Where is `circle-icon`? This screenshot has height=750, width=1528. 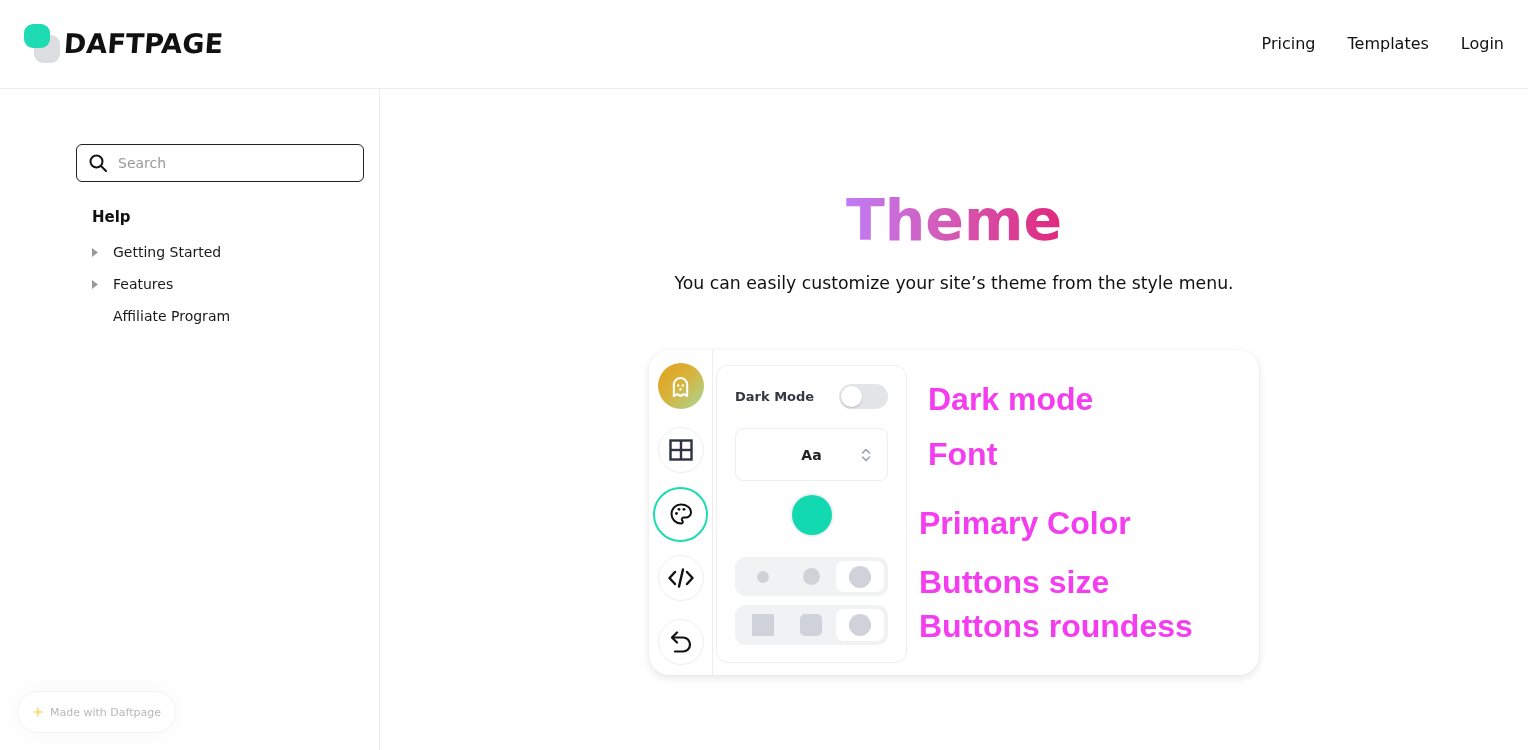
circle-icon is located at coordinates (859, 625).